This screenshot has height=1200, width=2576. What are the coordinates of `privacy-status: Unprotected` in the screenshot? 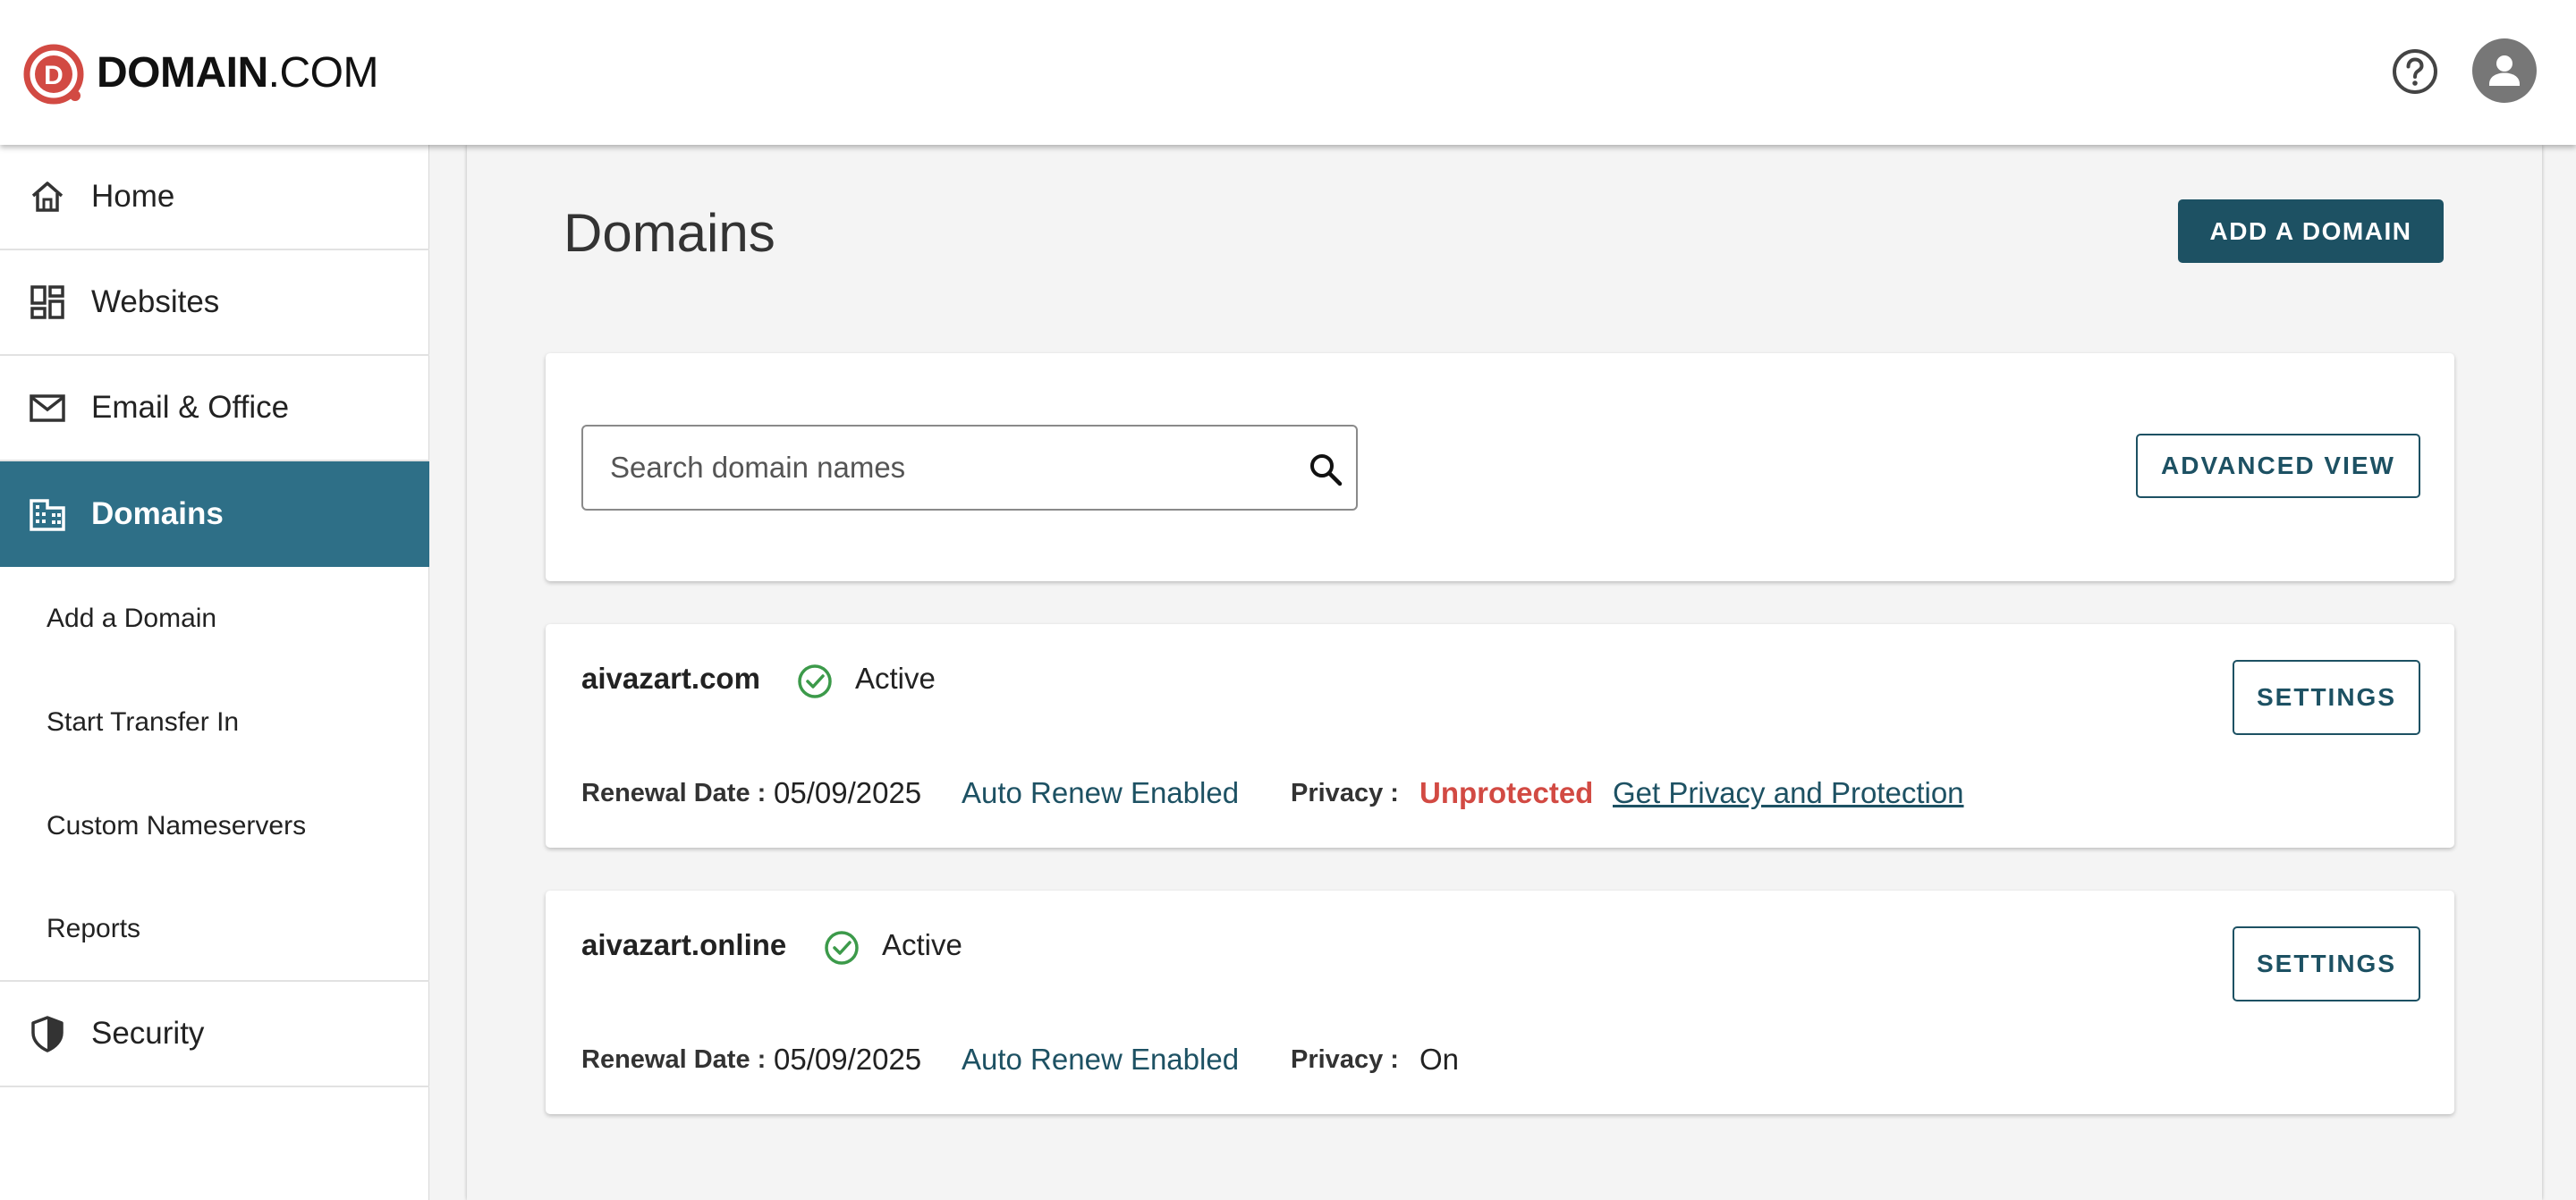 It's located at (1506, 793).